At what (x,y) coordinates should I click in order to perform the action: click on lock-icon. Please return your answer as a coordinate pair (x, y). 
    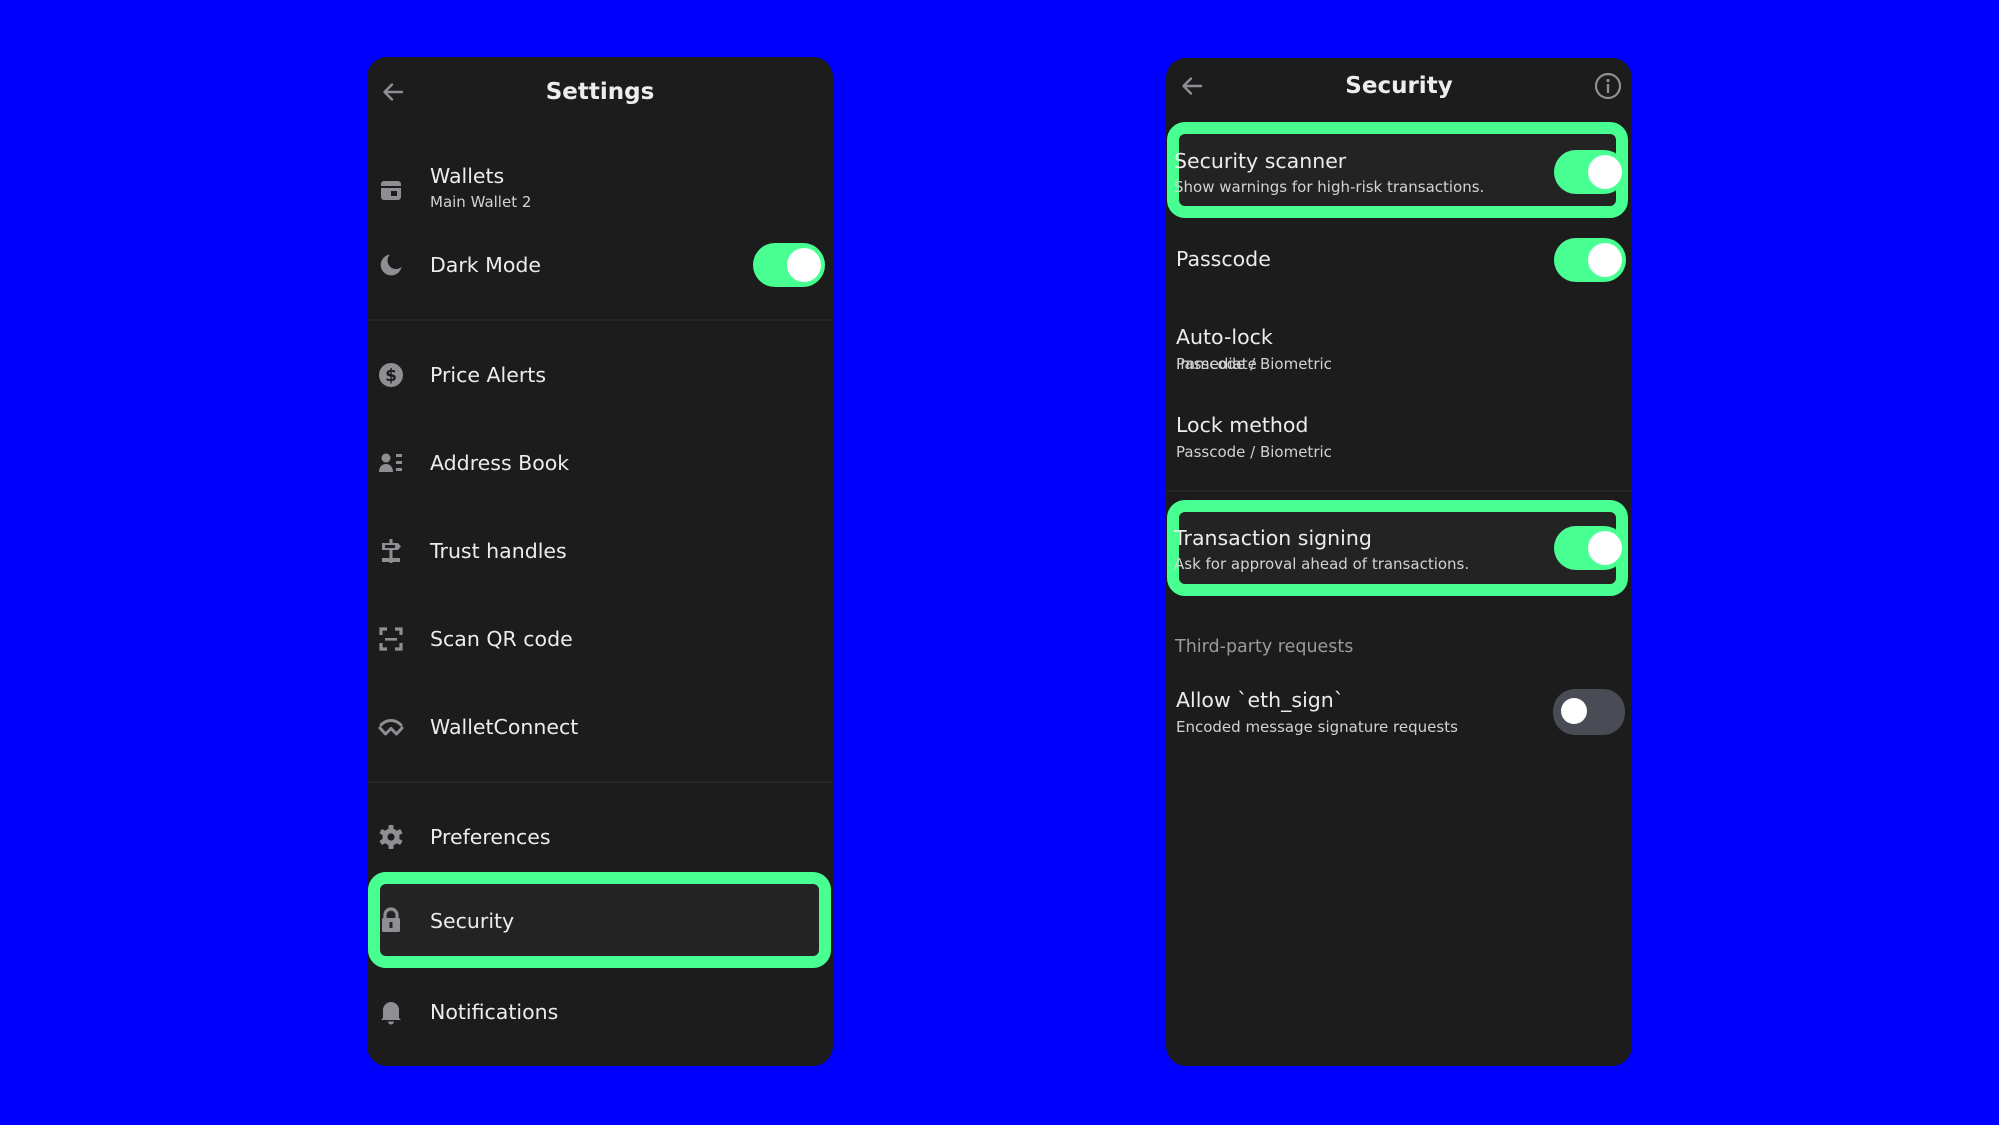
    Looking at the image, I should click on (391, 920).